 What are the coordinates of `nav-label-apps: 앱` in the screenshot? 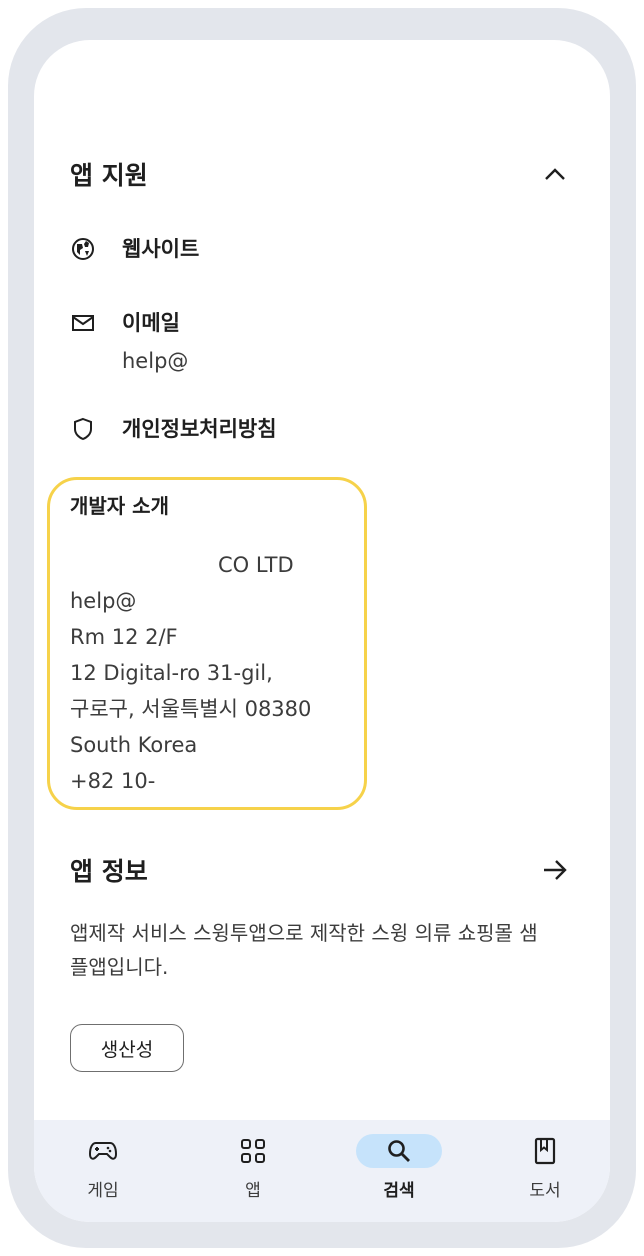 It's located at (253, 1191).